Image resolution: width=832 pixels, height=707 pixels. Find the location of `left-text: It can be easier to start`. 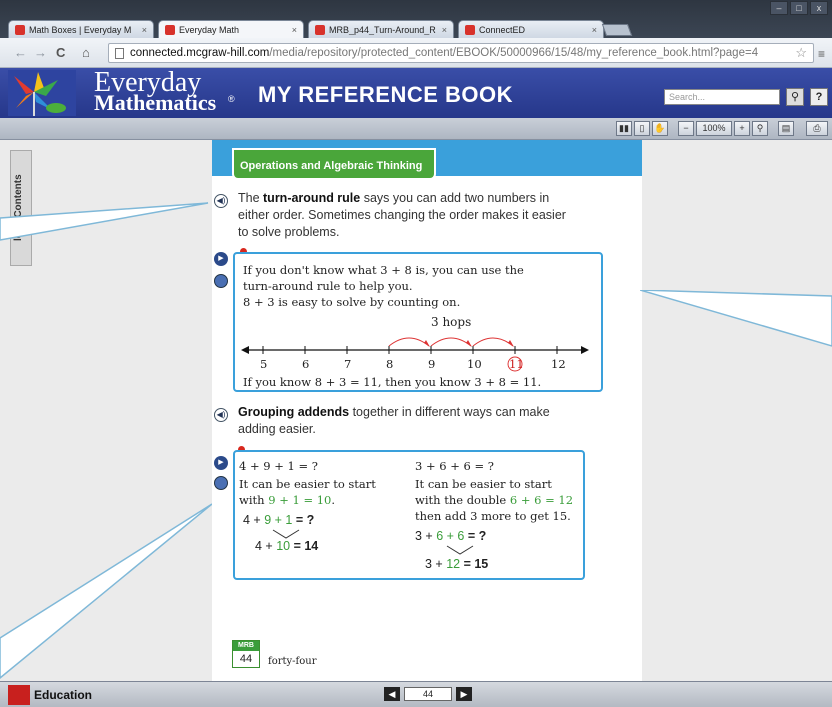

left-text: It can be easier to start is located at coordinates (307, 484).